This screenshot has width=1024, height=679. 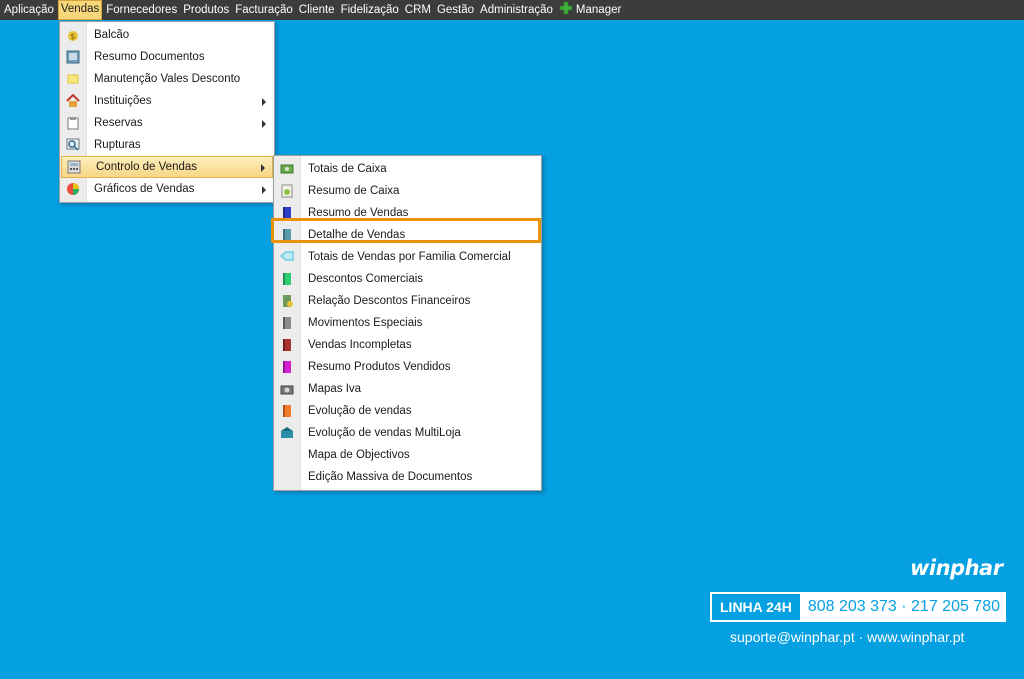 I want to click on cash-summary-icon, so click(x=287, y=191).